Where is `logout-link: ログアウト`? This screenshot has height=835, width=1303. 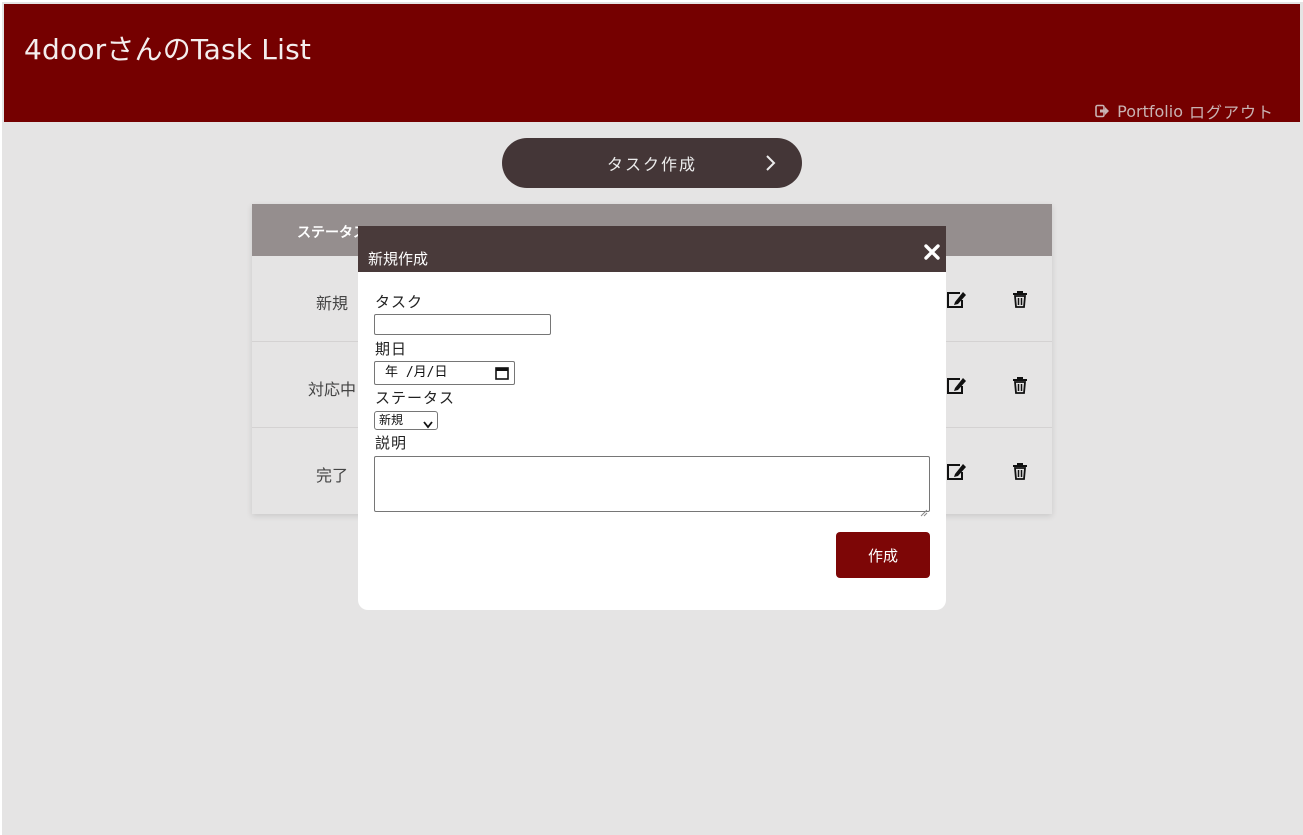 logout-link: ログアウト is located at coordinates (1231, 111).